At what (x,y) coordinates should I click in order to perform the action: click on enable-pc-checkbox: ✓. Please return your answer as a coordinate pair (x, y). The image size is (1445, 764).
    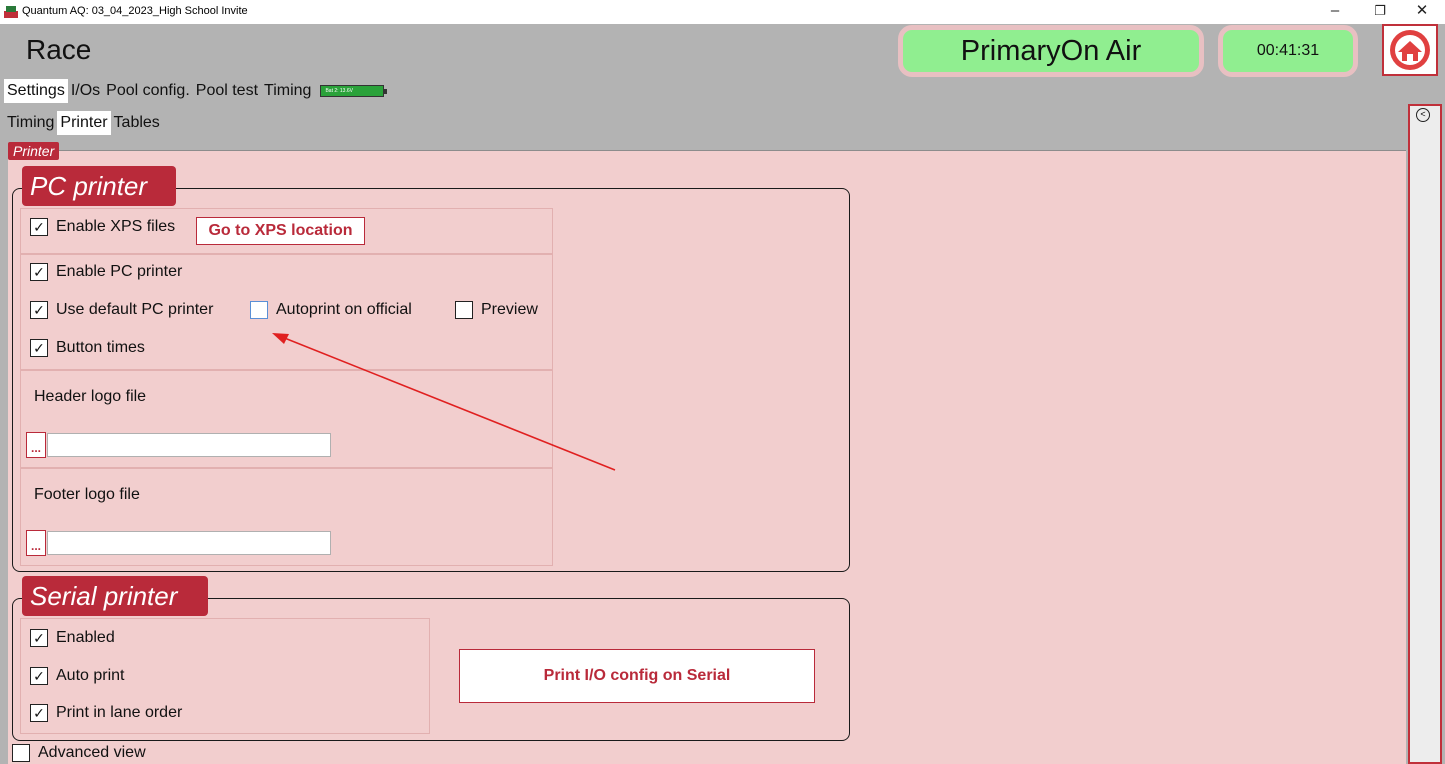
    Looking at the image, I should click on (39, 272).